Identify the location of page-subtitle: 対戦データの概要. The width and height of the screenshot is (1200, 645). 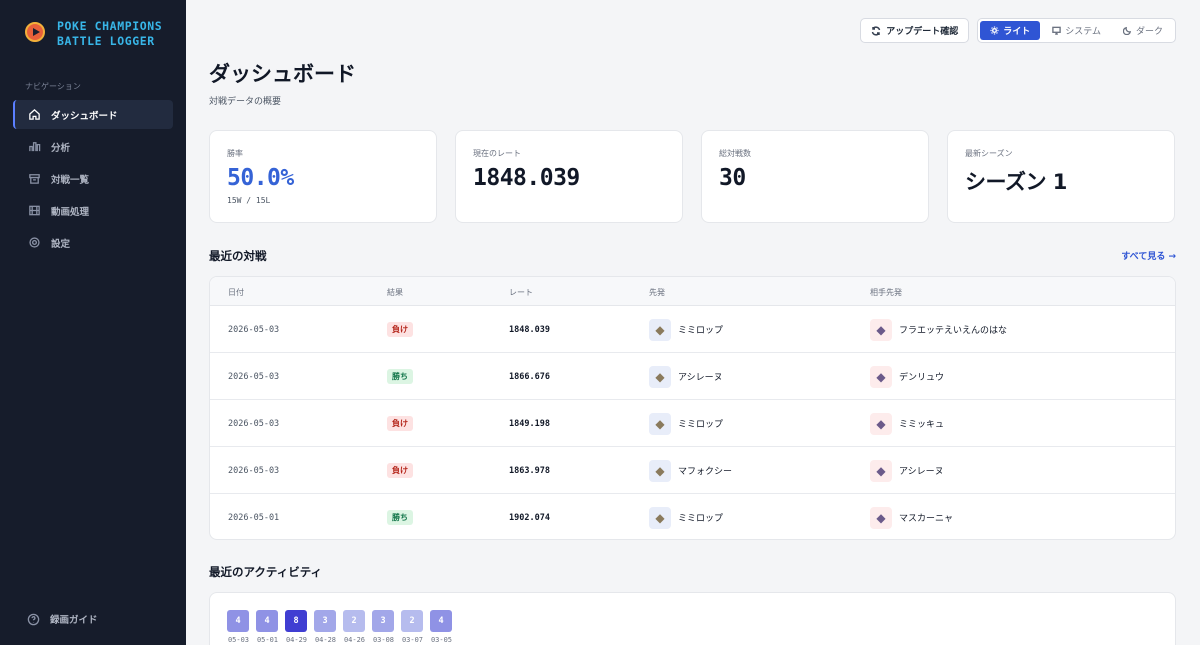
(245, 102).